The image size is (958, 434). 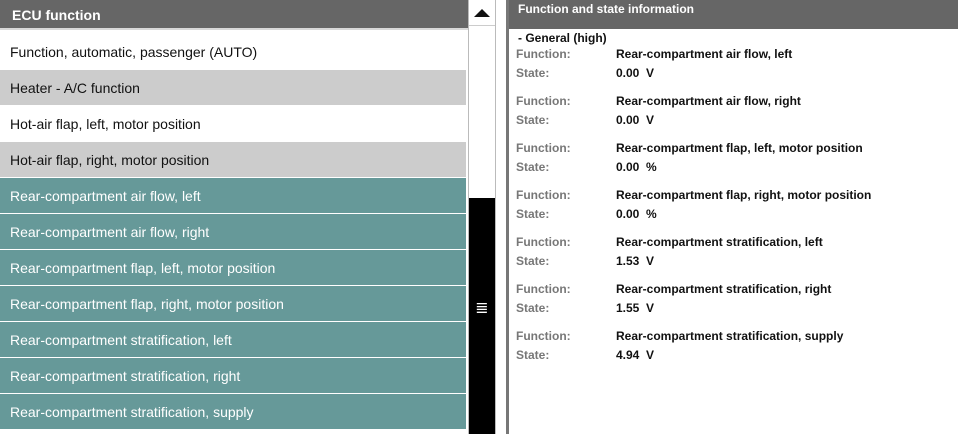 What do you see at coordinates (234, 15) in the screenshot?
I see `ecu-function-header: ECU function` at bounding box center [234, 15].